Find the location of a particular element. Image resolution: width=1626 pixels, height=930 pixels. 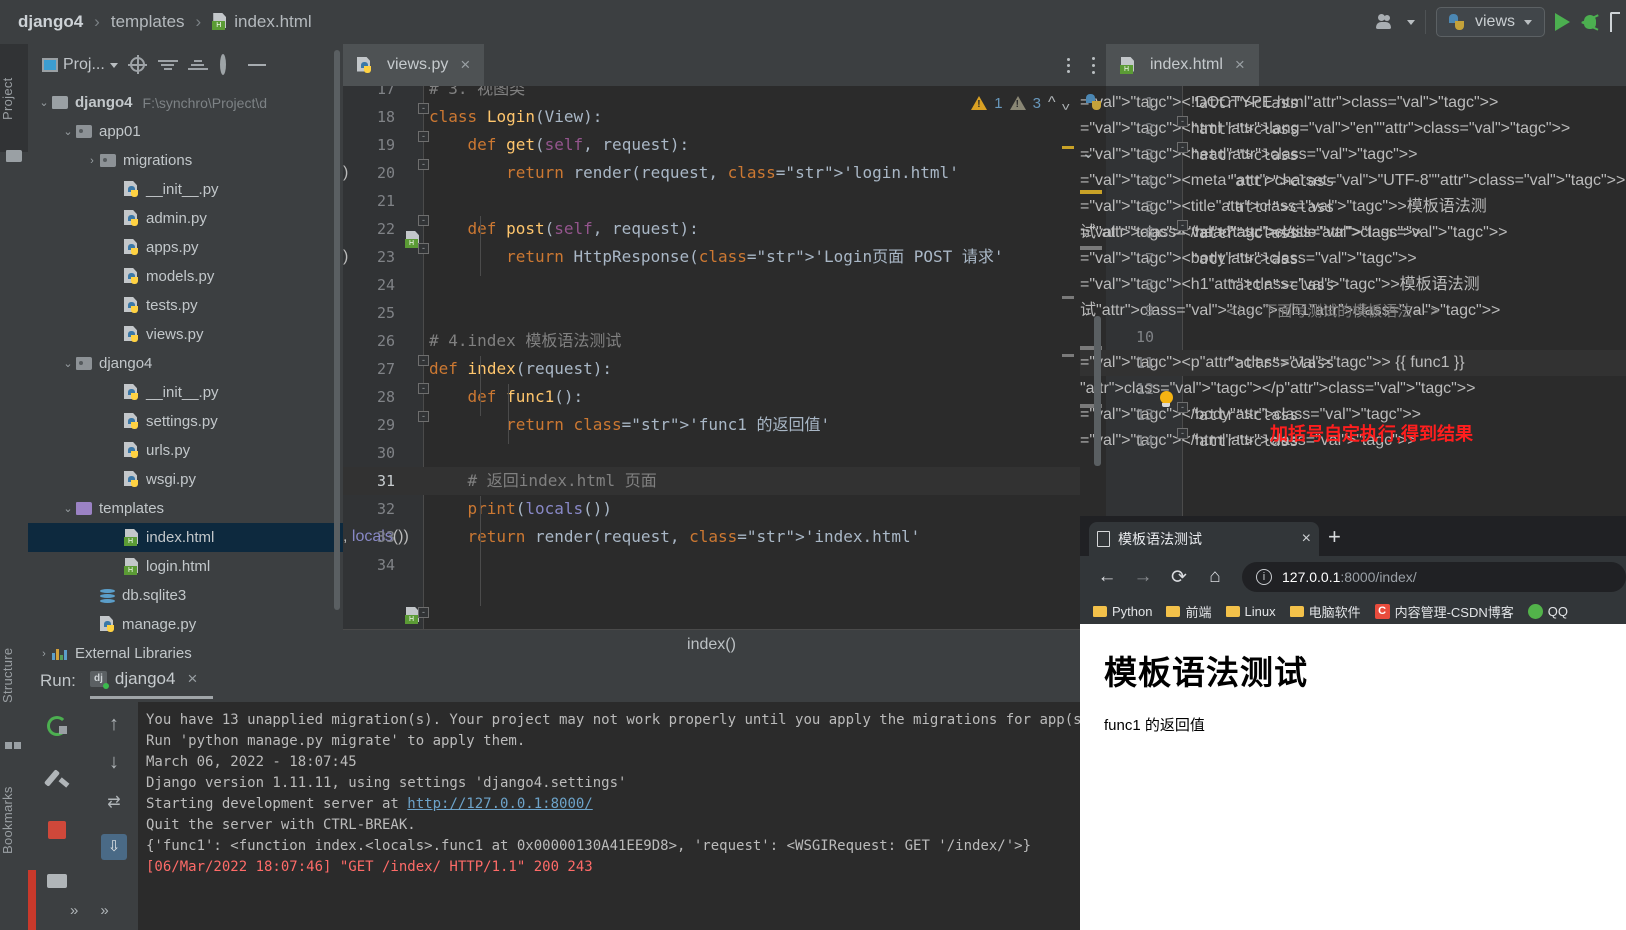

scroll-down-icon: ↓ is located at coordinates (114, 762).